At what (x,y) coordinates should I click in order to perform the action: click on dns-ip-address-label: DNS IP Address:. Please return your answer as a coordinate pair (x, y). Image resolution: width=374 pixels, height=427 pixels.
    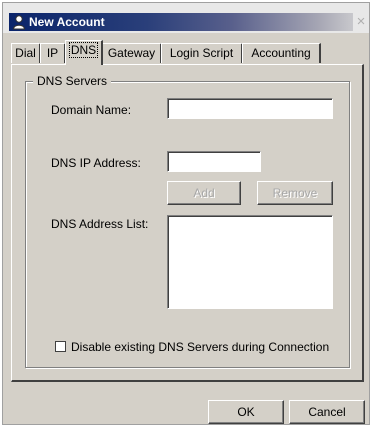
    Looking at the image, I should click on (96, 163).